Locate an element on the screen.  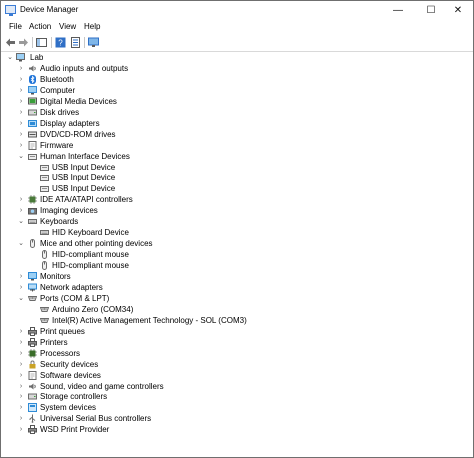
forward-arrow-icon is located at coordinates (23, 42).